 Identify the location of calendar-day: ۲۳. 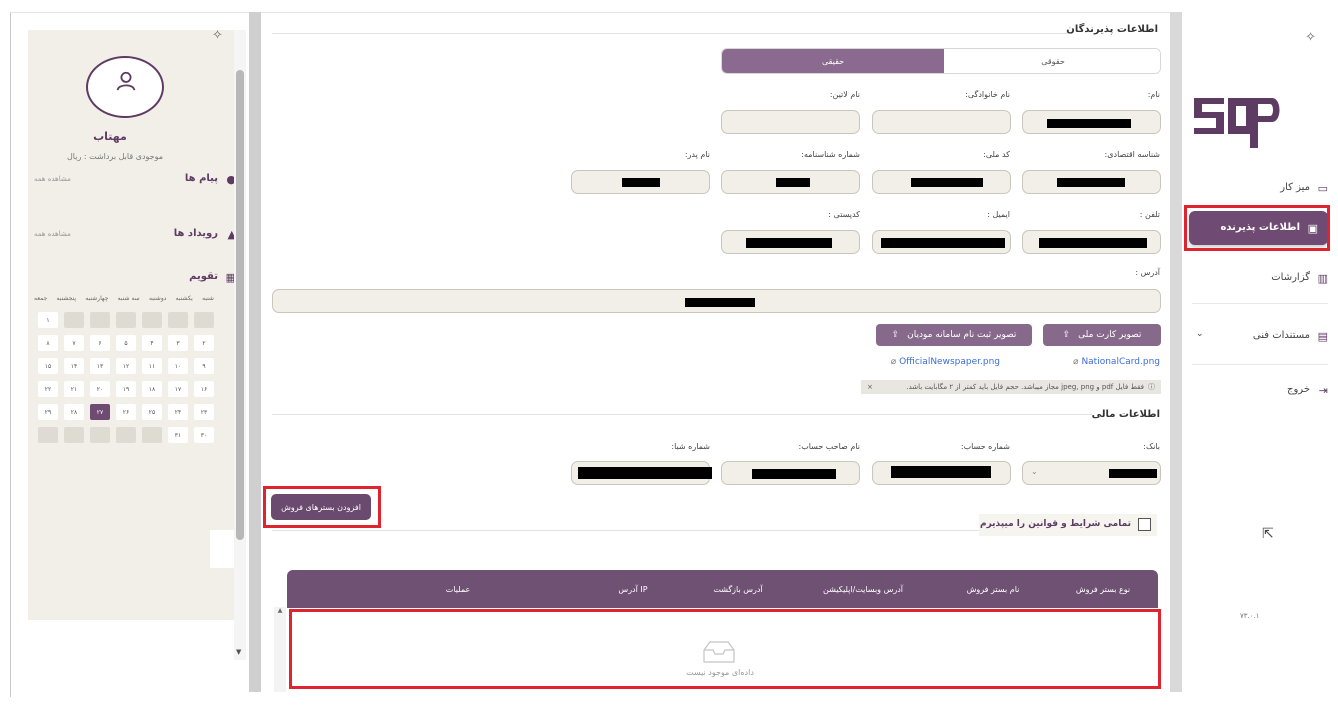
(204, 412).